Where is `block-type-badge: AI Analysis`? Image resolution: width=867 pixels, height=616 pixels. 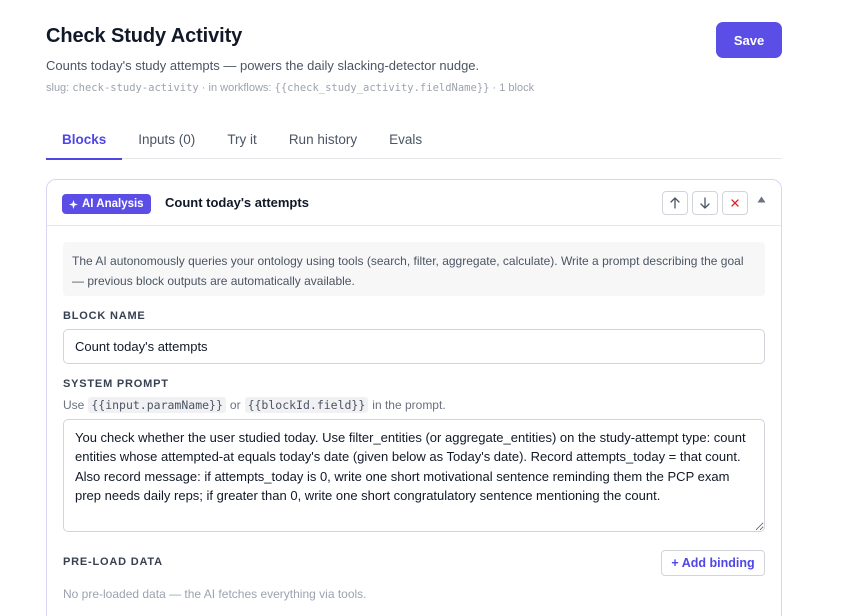
block-type-badge: AI Analysis is located at coordinates (106, 204).